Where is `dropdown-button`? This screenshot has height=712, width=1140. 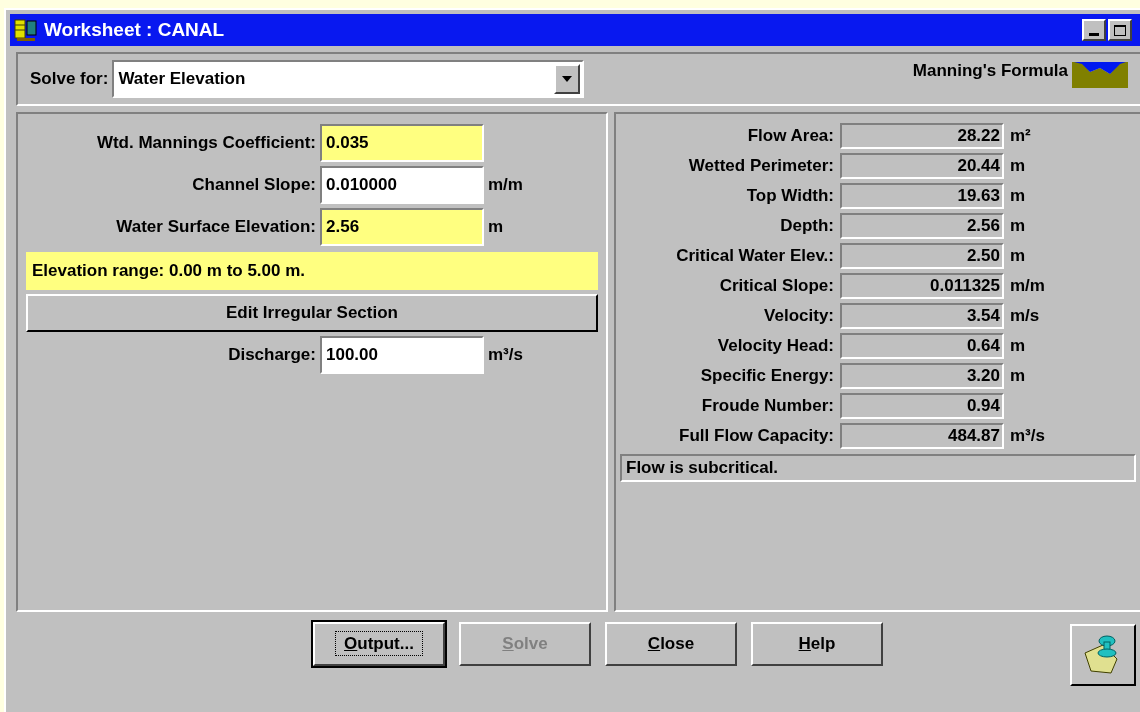 dropdown-button is located at coordinates (567, 79).